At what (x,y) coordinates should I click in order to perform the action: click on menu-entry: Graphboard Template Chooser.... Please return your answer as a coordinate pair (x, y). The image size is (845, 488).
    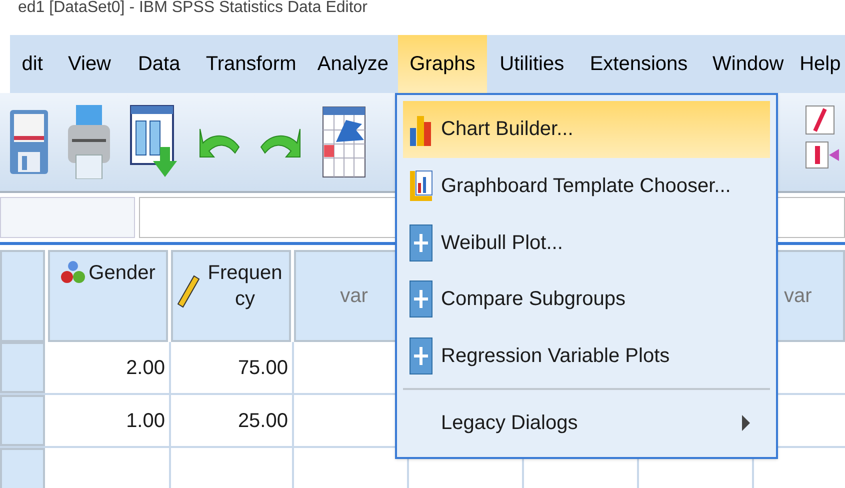
    Looking at the image, I should click on (586, 186).